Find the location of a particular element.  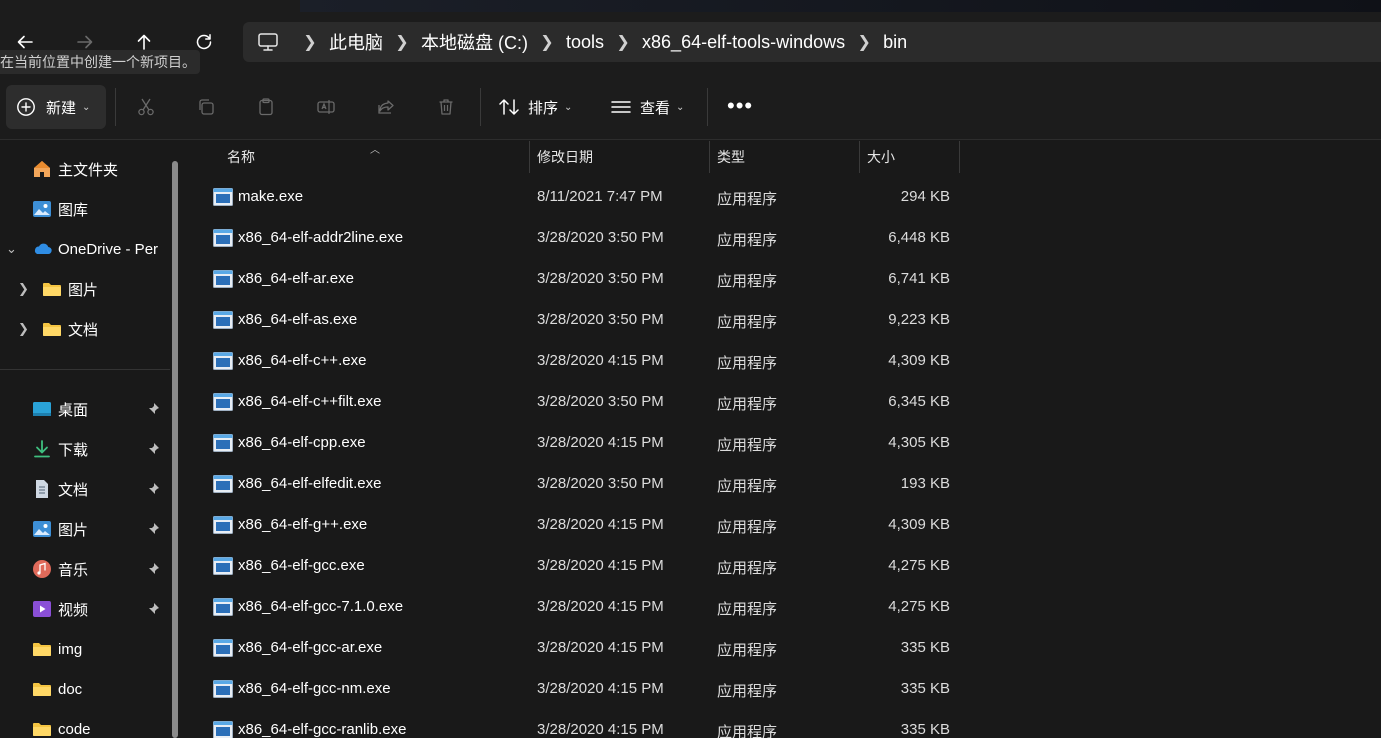

breadcrumb-local-disk: 本地磁盘 (C:) is located at coordinates (474, 42).